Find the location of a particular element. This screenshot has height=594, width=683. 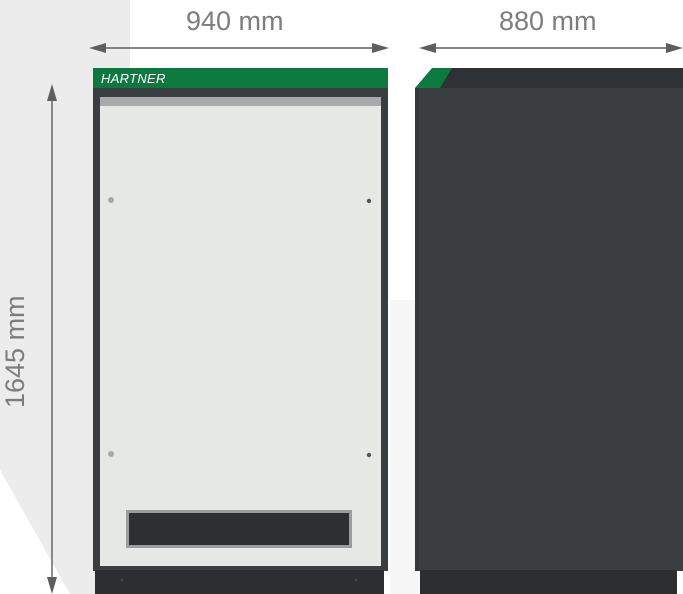

depth-arrow is located at coordinates (551, 48).